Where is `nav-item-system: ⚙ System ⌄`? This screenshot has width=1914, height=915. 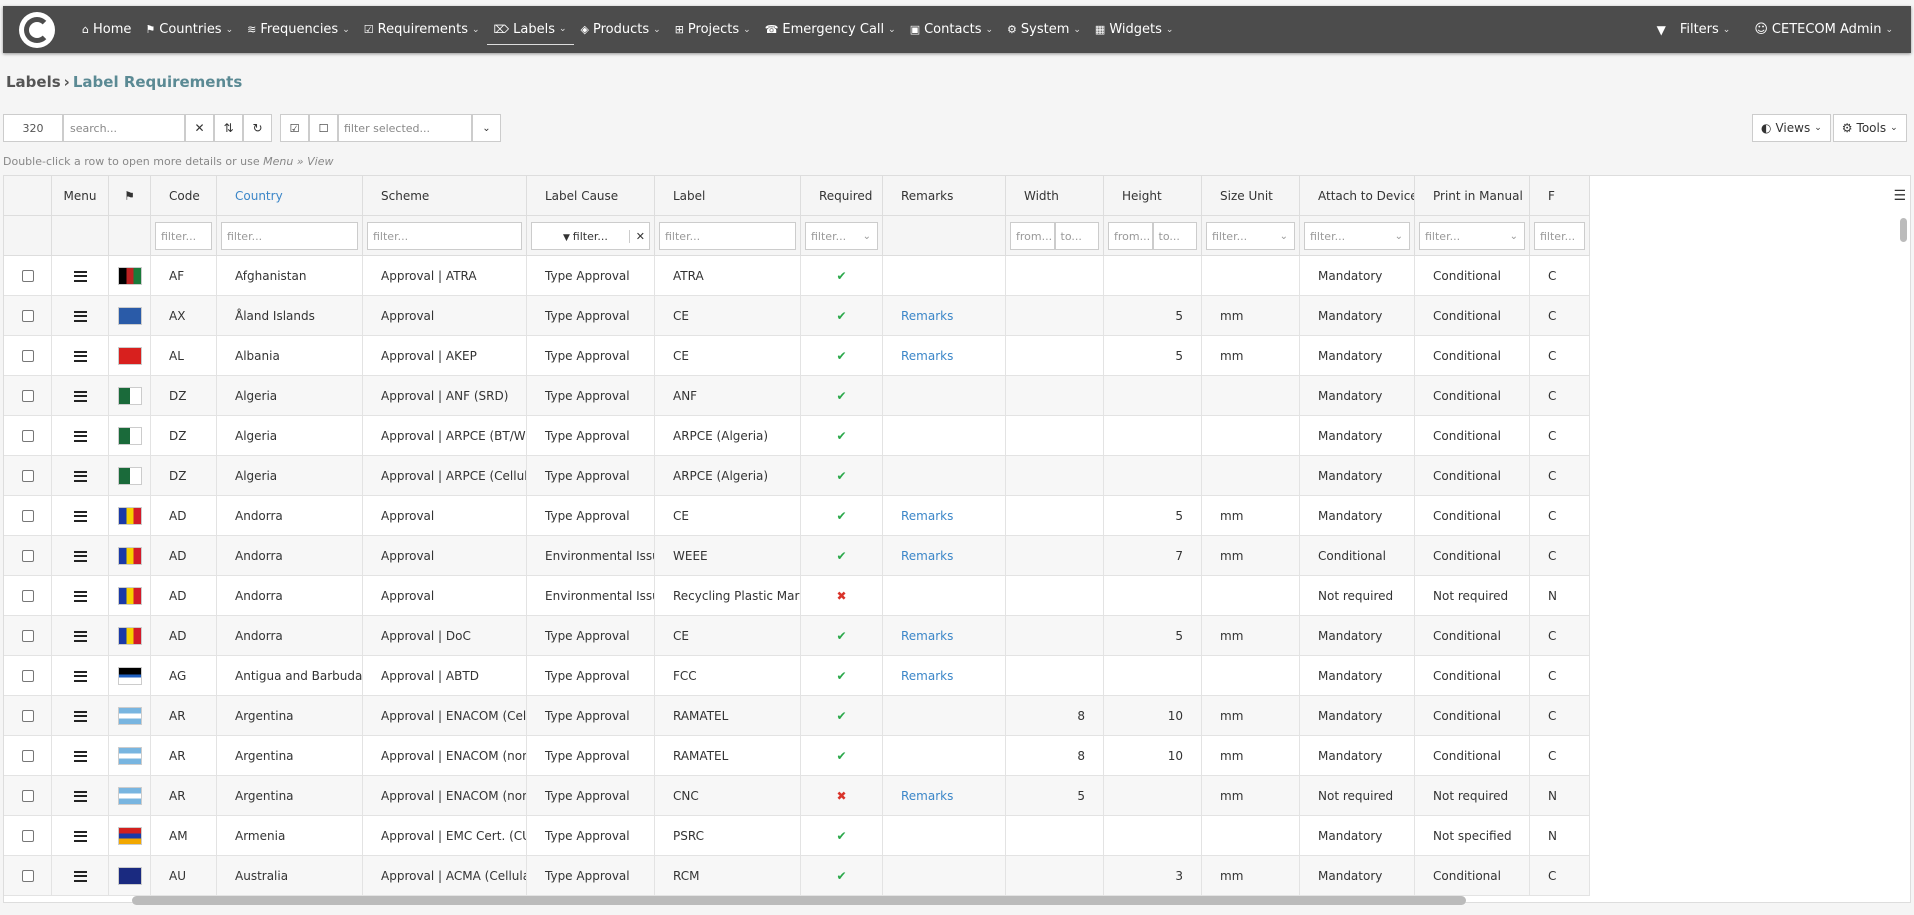 nav-item-system: ⚙ System ⌄ is located at coordinates (1044, 30).